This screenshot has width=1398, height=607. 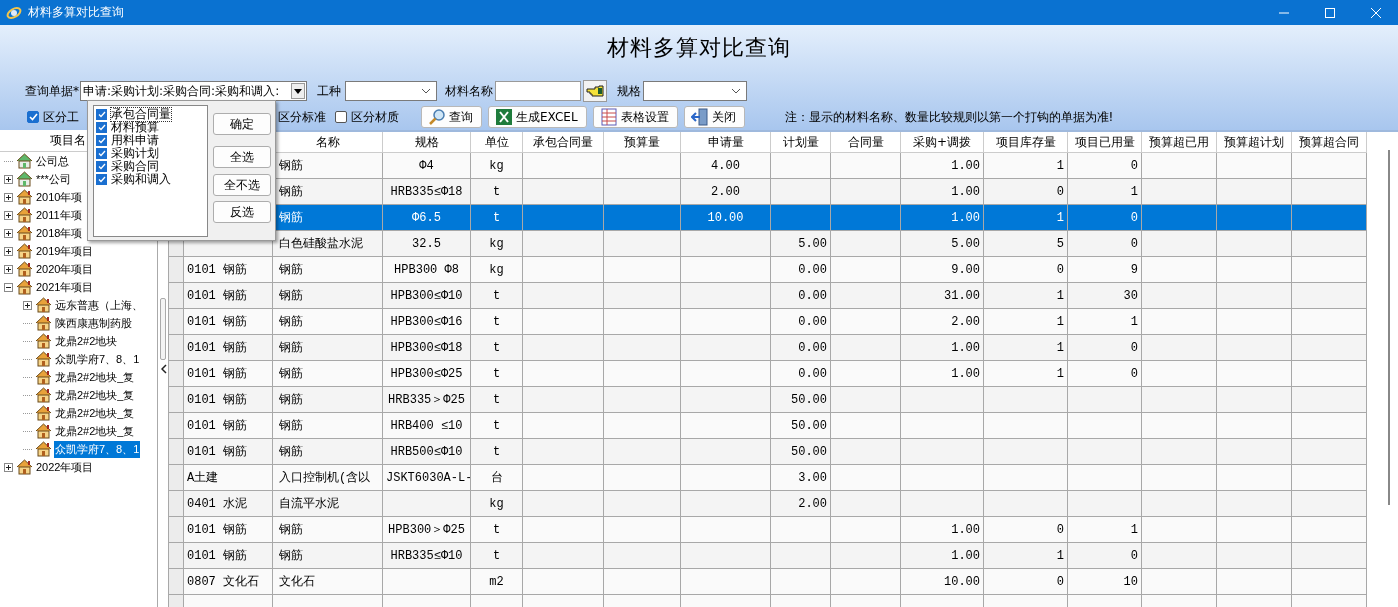 What do you see at coordinates (228, 477) in the screenshot?
I see `table-cell: A土建` at bounding box center [228, 477].